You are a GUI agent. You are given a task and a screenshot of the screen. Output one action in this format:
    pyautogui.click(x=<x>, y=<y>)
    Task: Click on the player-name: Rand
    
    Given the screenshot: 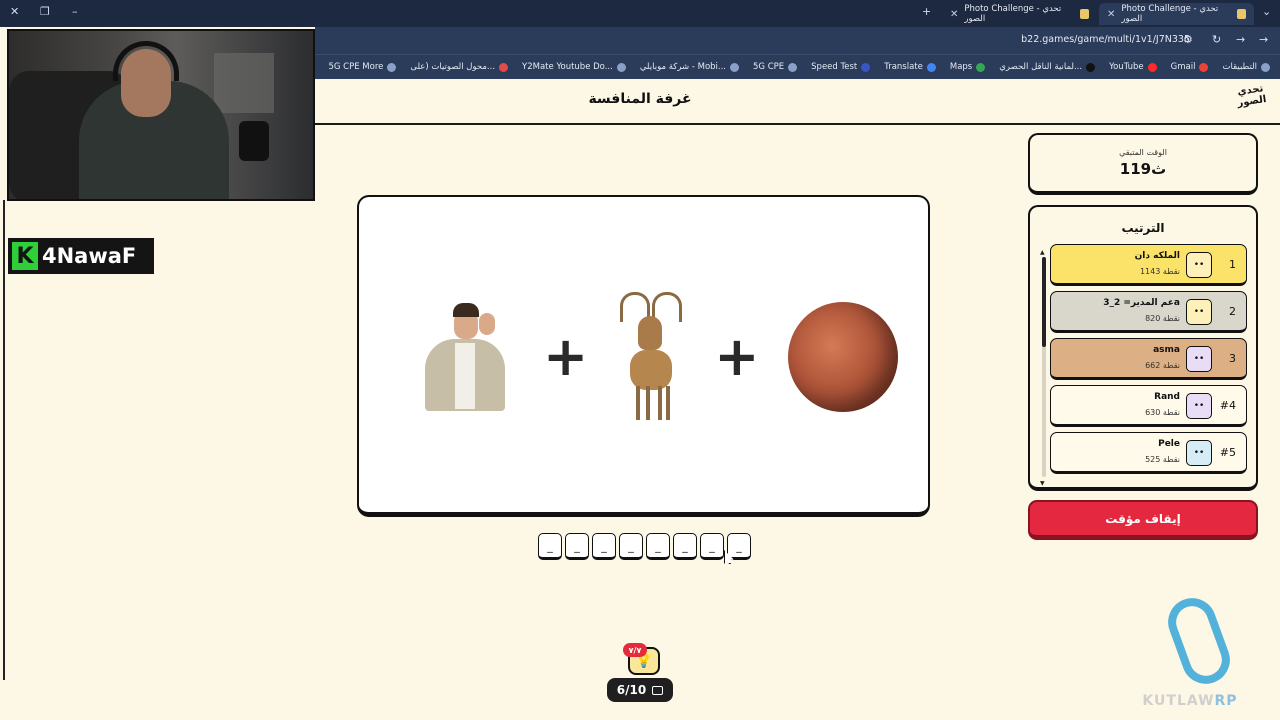 What is the action you would take?
    pyautogui.click(x=1167, y=397)
    